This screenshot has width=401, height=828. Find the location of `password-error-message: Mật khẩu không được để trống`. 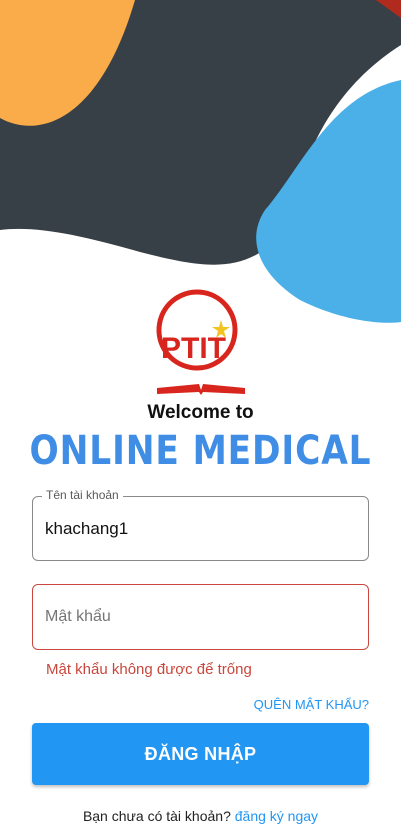

password-error-message: Mật khẩu không được để trống is located at coordinates (149, 669).